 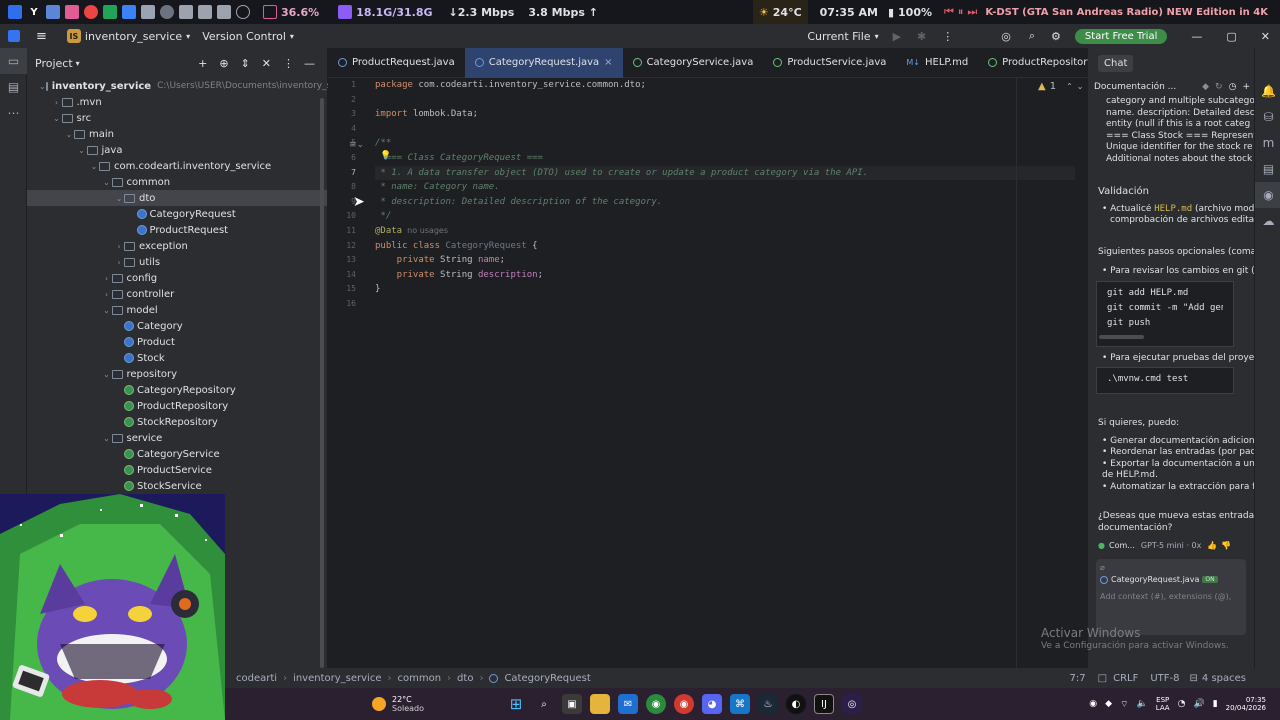 What do you see at coordinates (1171, 567) in the screenshot?
I see `attach-icon: ⌀` at bounding box center [1171, 567].